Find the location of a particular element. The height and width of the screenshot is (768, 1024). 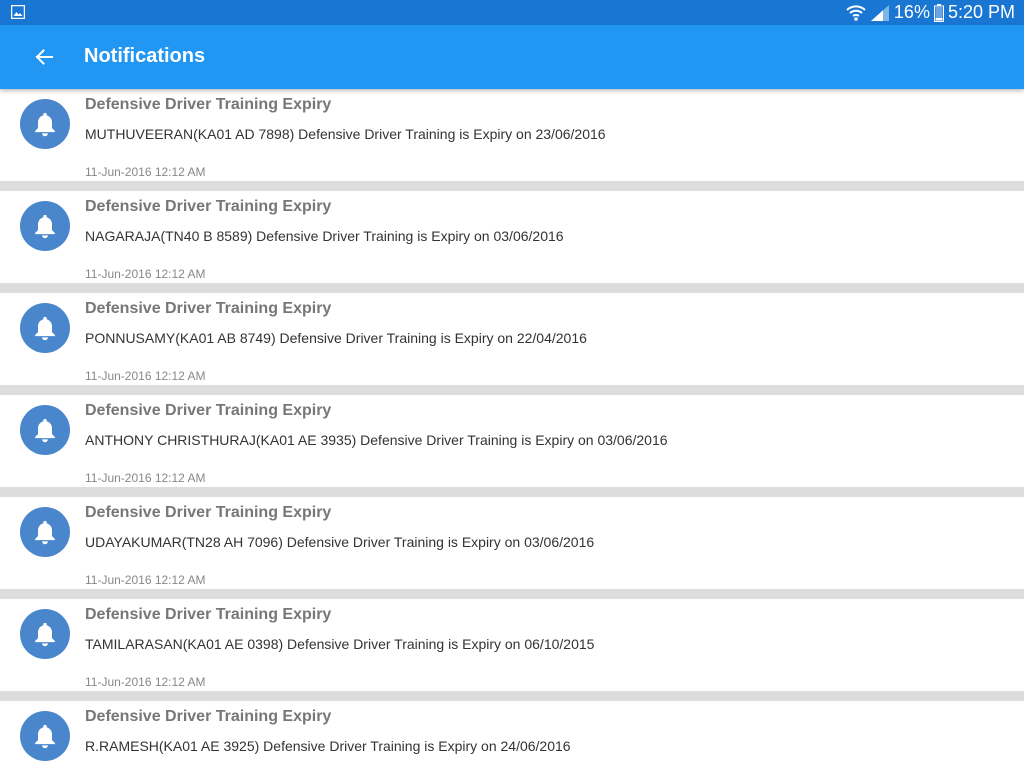

clock: 5:20 PM is located at coordinates (981, 12).